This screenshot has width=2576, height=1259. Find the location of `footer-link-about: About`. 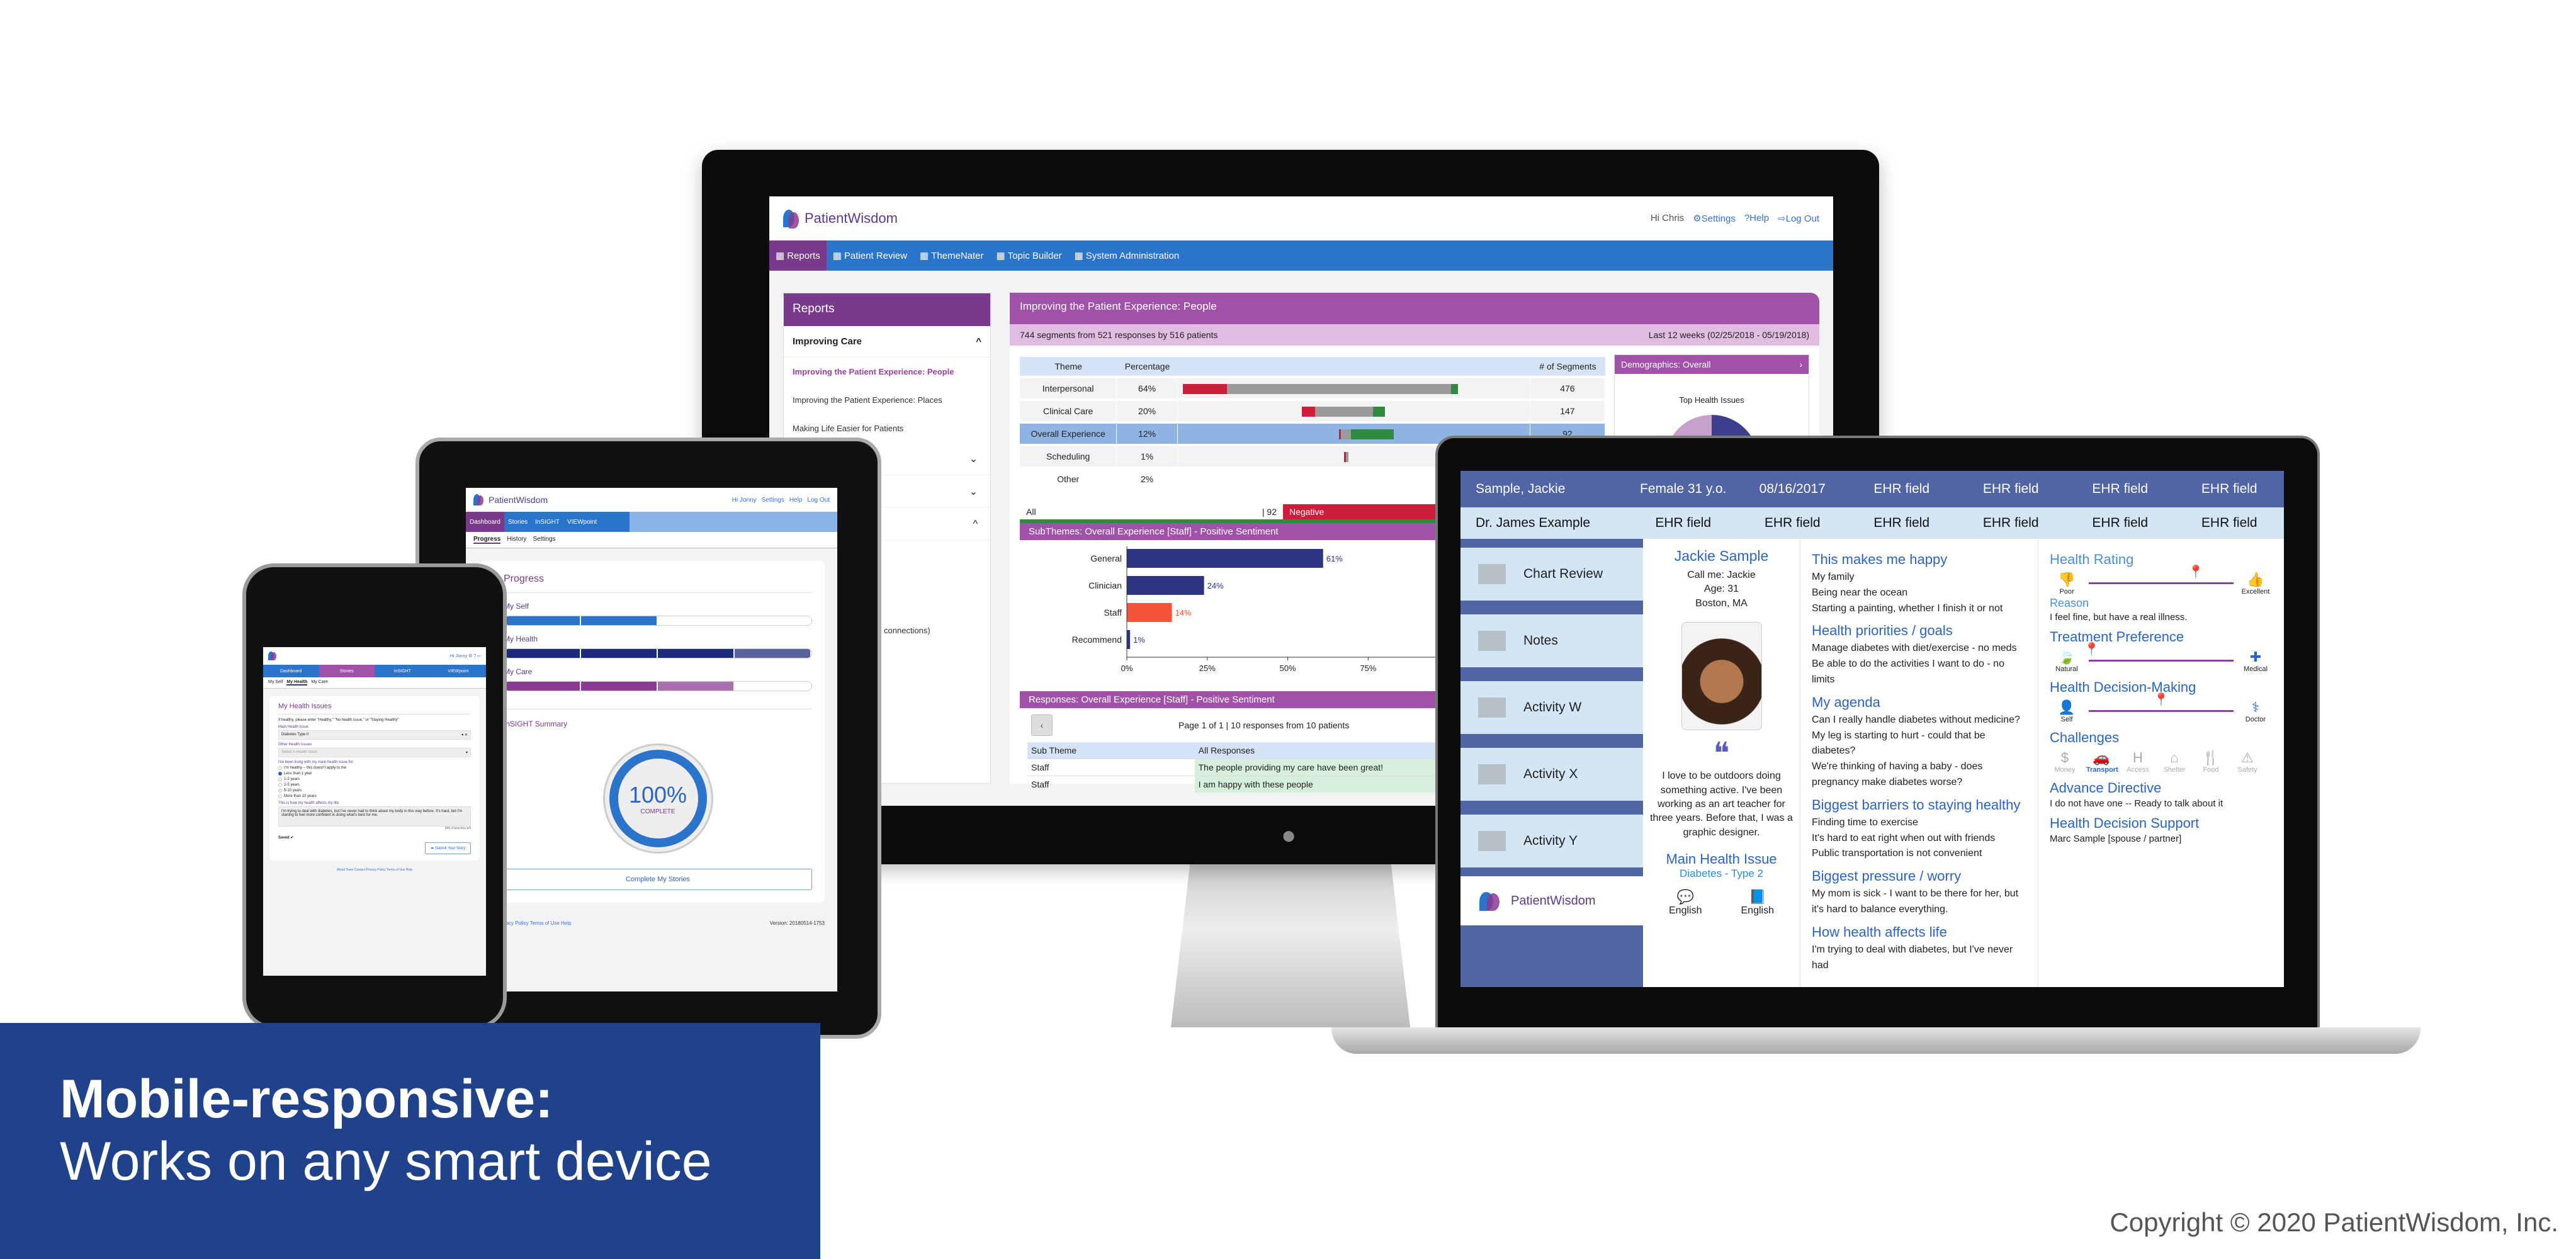

footer-link-about: About is located at coordinates (341, 870).